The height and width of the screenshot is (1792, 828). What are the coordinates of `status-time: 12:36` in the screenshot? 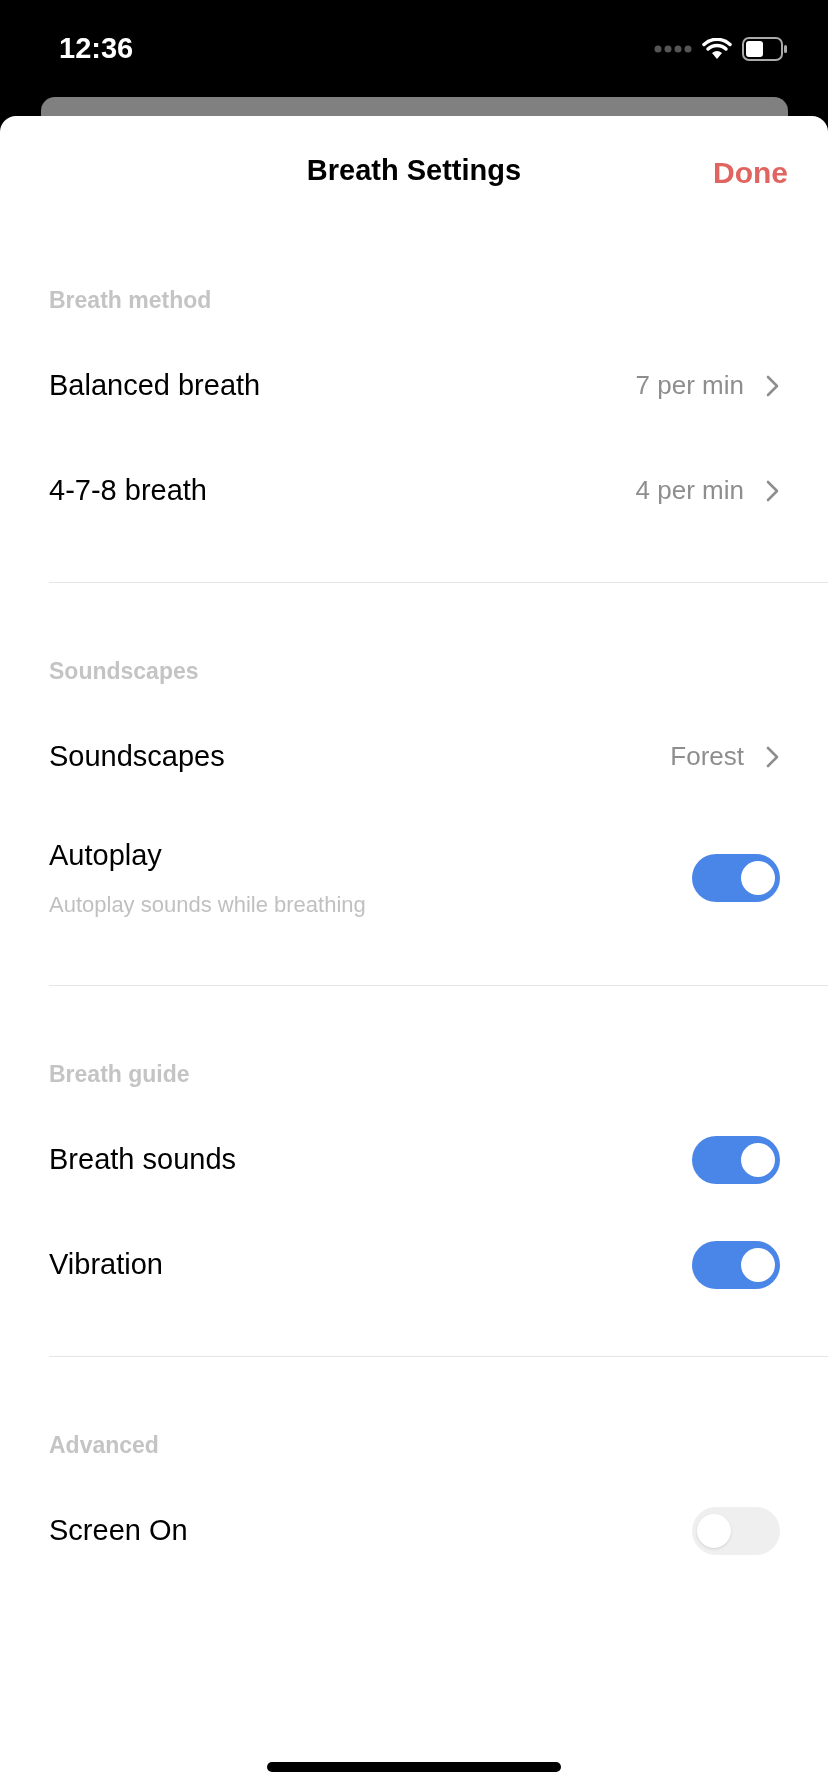 It's located at (96, 48).